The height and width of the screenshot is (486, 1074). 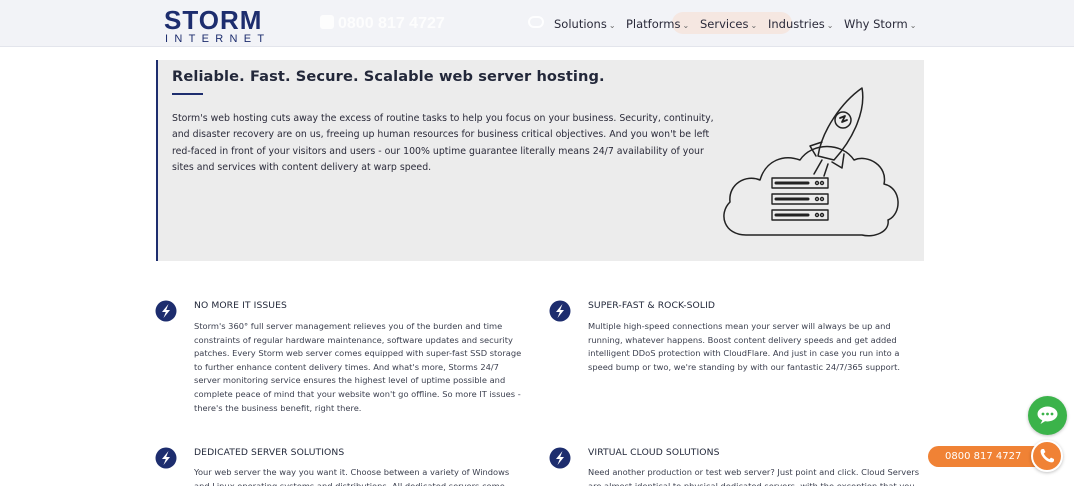 What do you see at coordinates (988, 456) in the screenshot?
I see `call-us-label: 0800 817 4727` at bounding box center [988, 456].